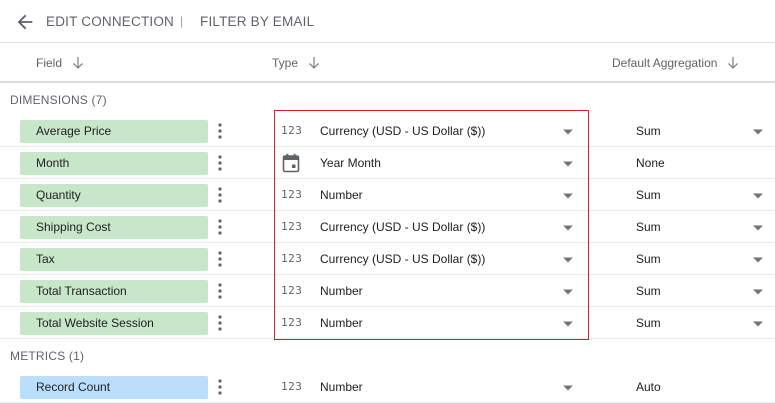 The image size is (775, 403). Describe the element at coordinates (58, 100) in the screenshot. I see `dimensions-heading: DIMENSIONS (7)` at that location.